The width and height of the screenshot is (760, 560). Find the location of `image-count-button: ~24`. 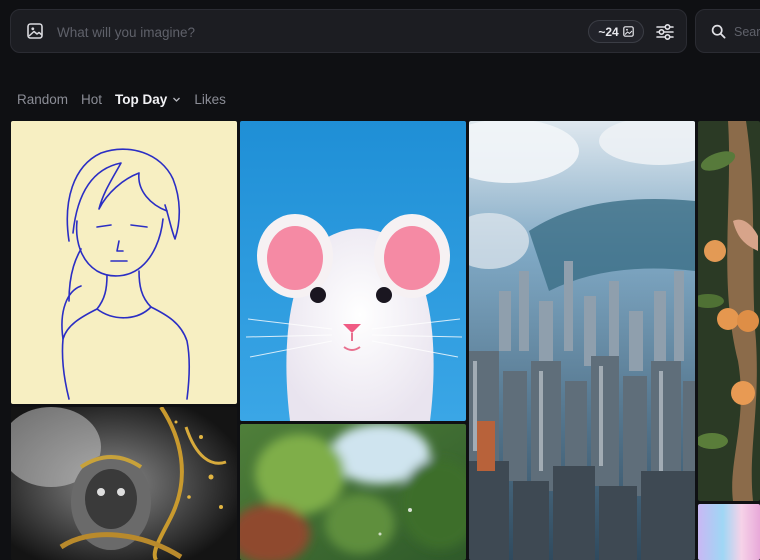

image-count-button: ~24 is located at coordinates (616, 31).